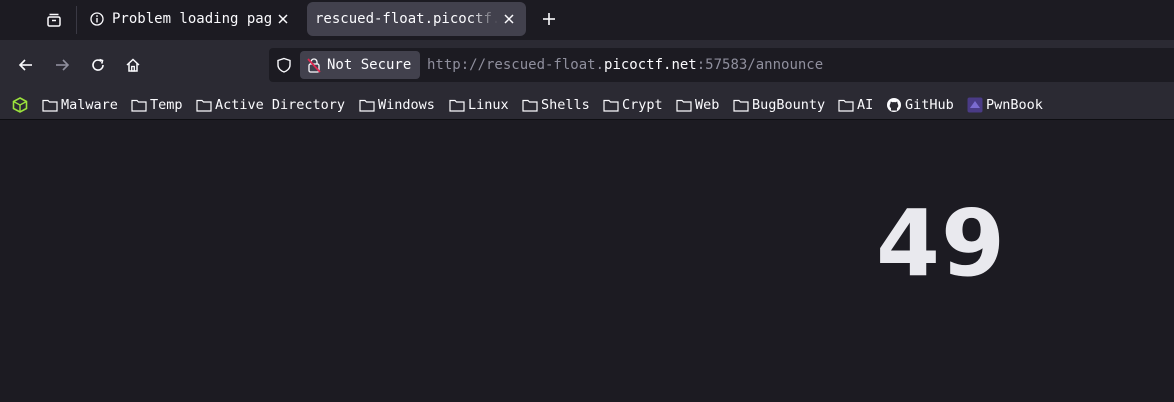 The image size is (1174, 402). I want to click on bookmark-temp: Temp, so click(157, 105).